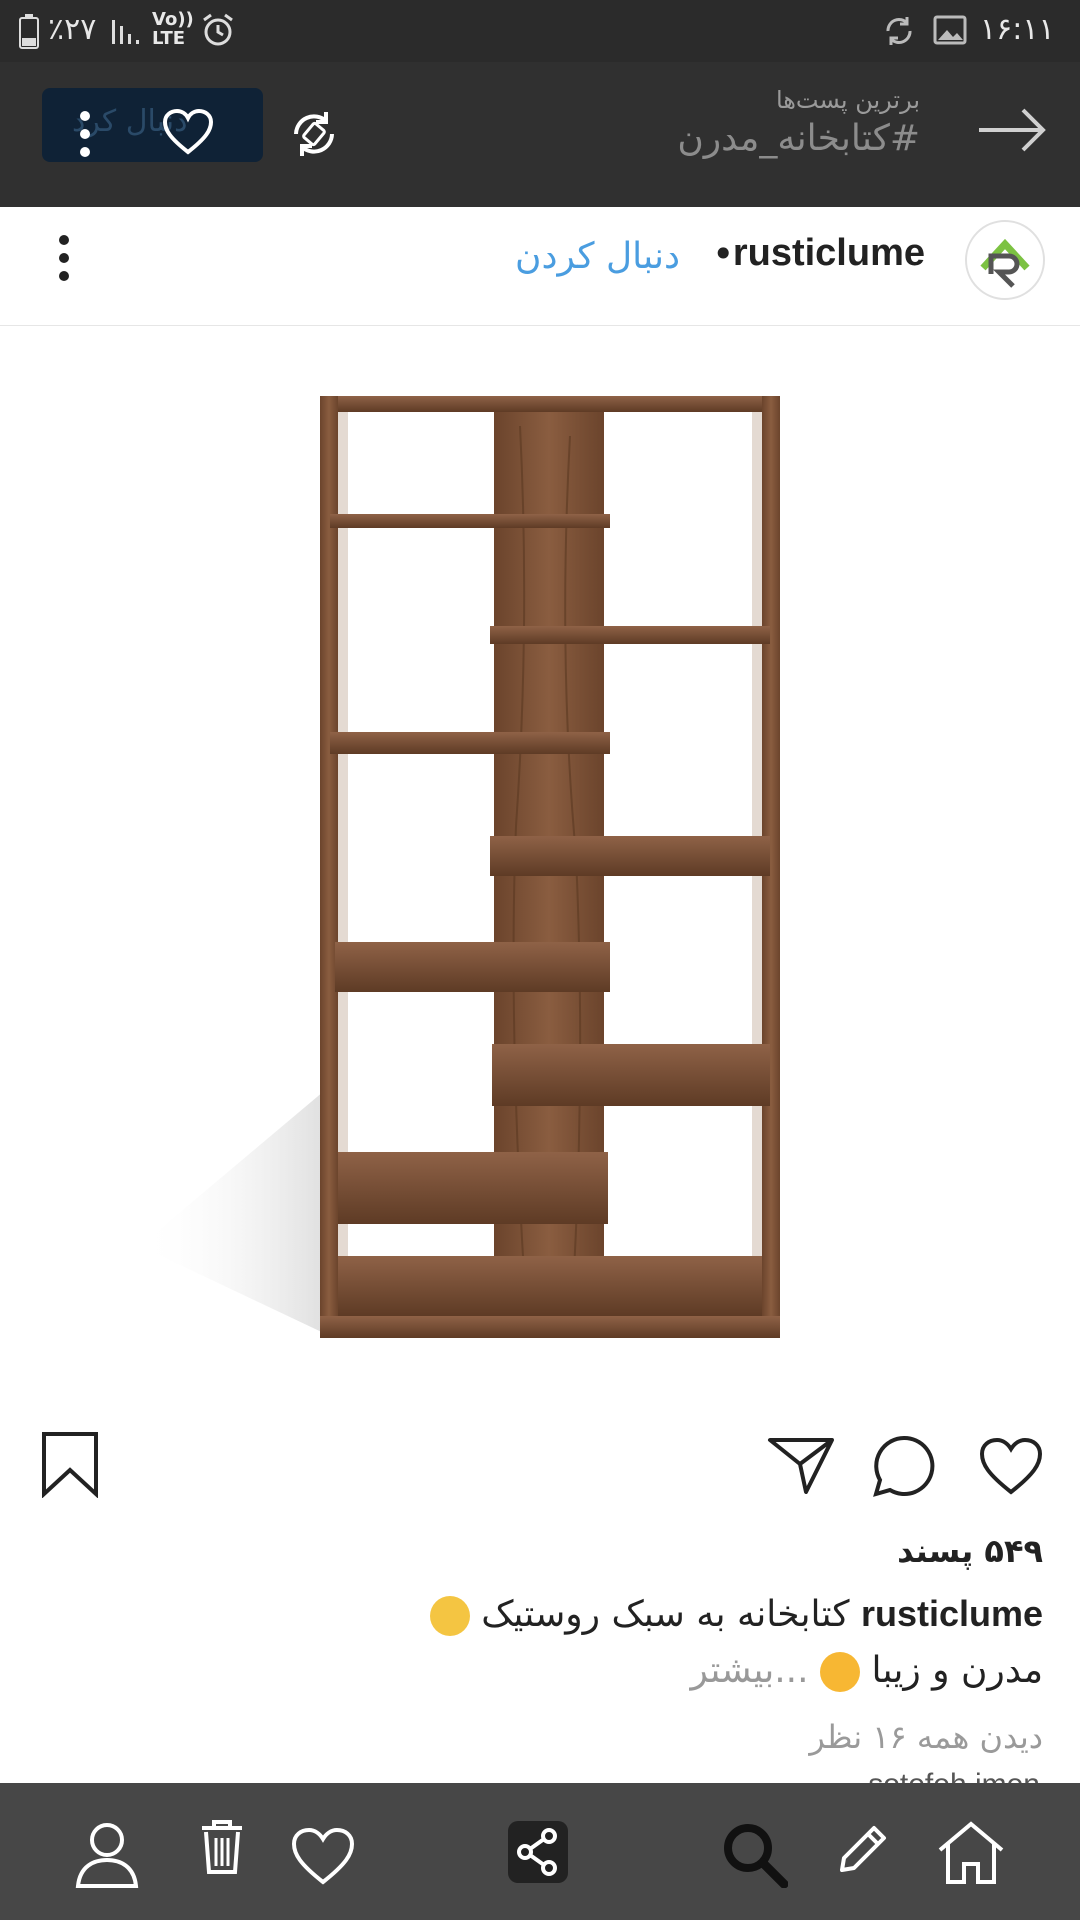 This screenshot has width=1080, height=1920. I want to click on network-type: Vo)) LTE, so click(173, 29).